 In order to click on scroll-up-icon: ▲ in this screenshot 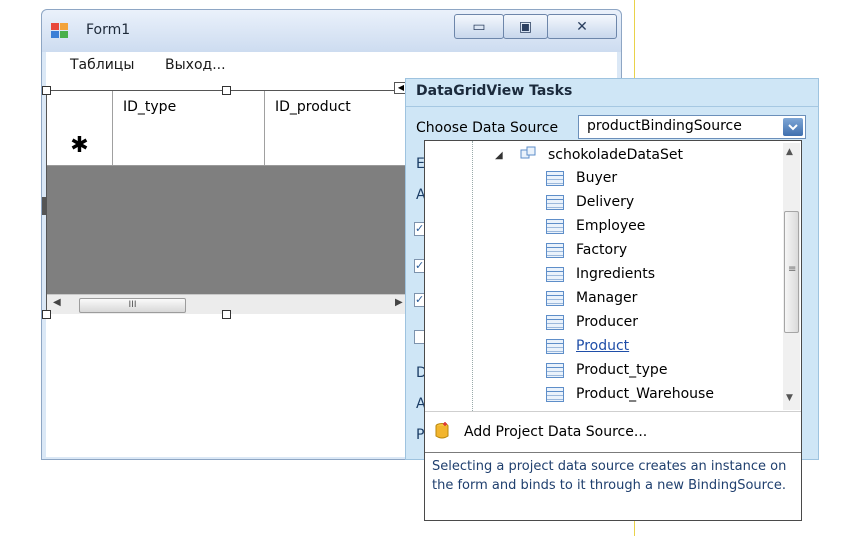, I will do `click(789, 152)`.